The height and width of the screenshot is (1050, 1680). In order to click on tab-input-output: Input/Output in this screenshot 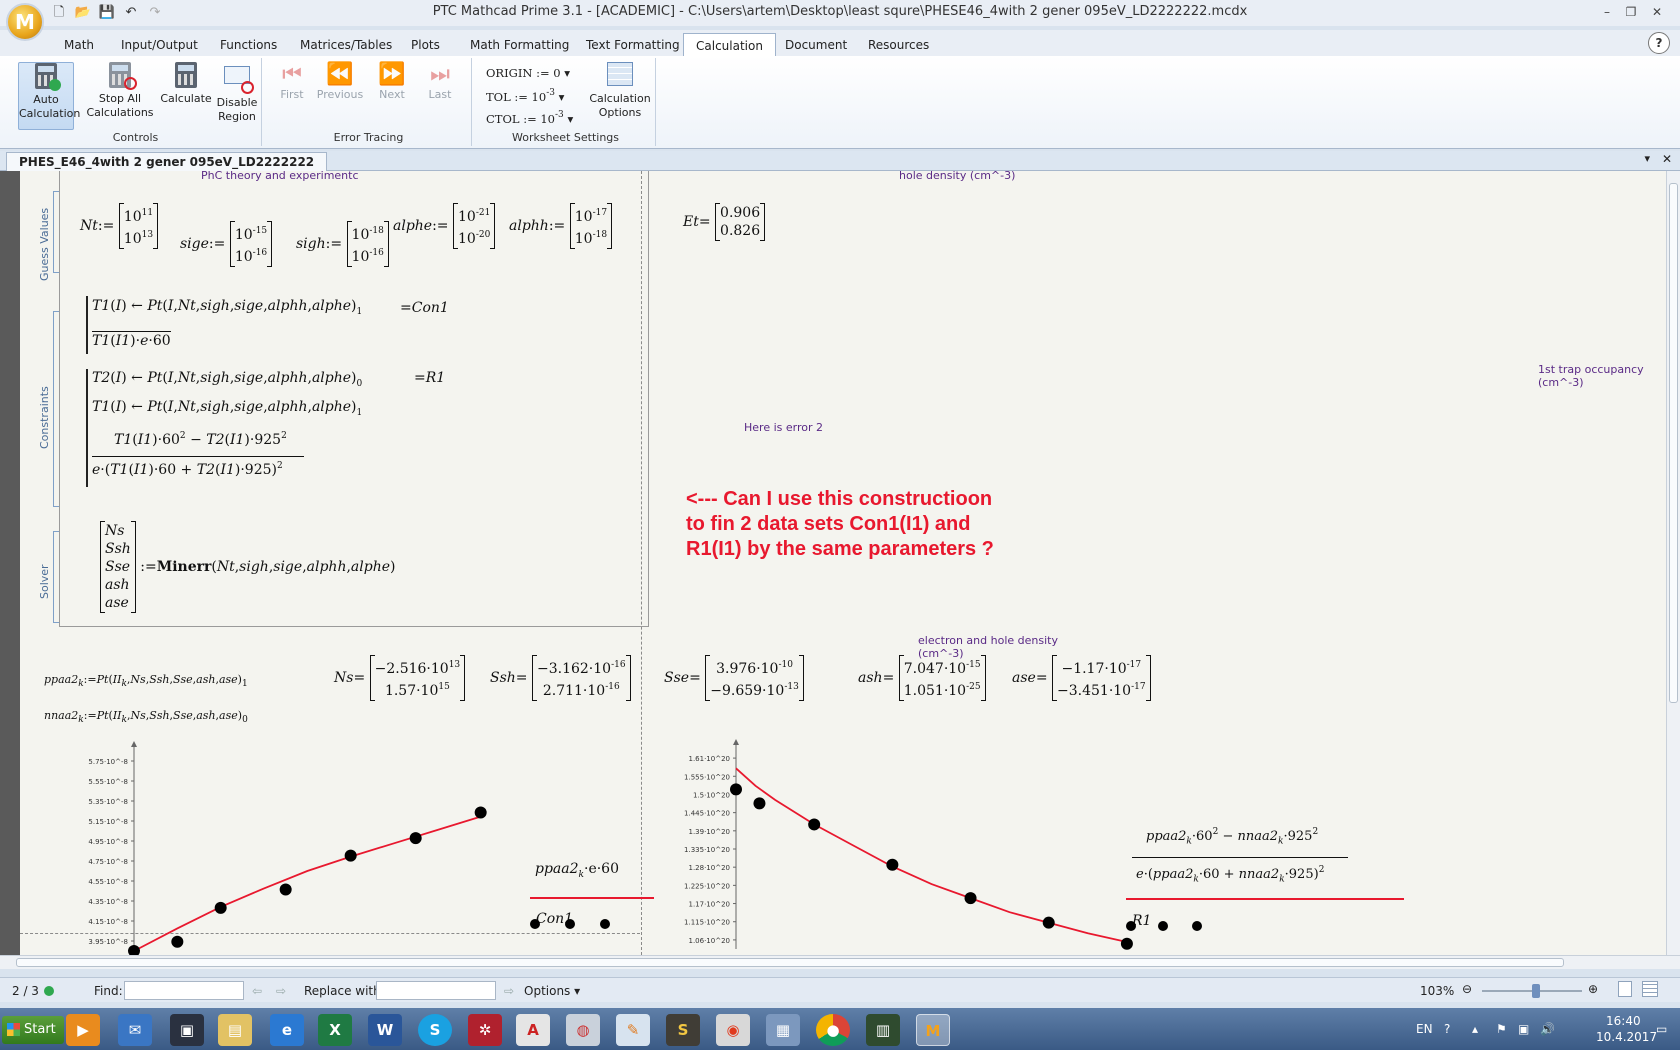, I will do `click(159, 45)`.